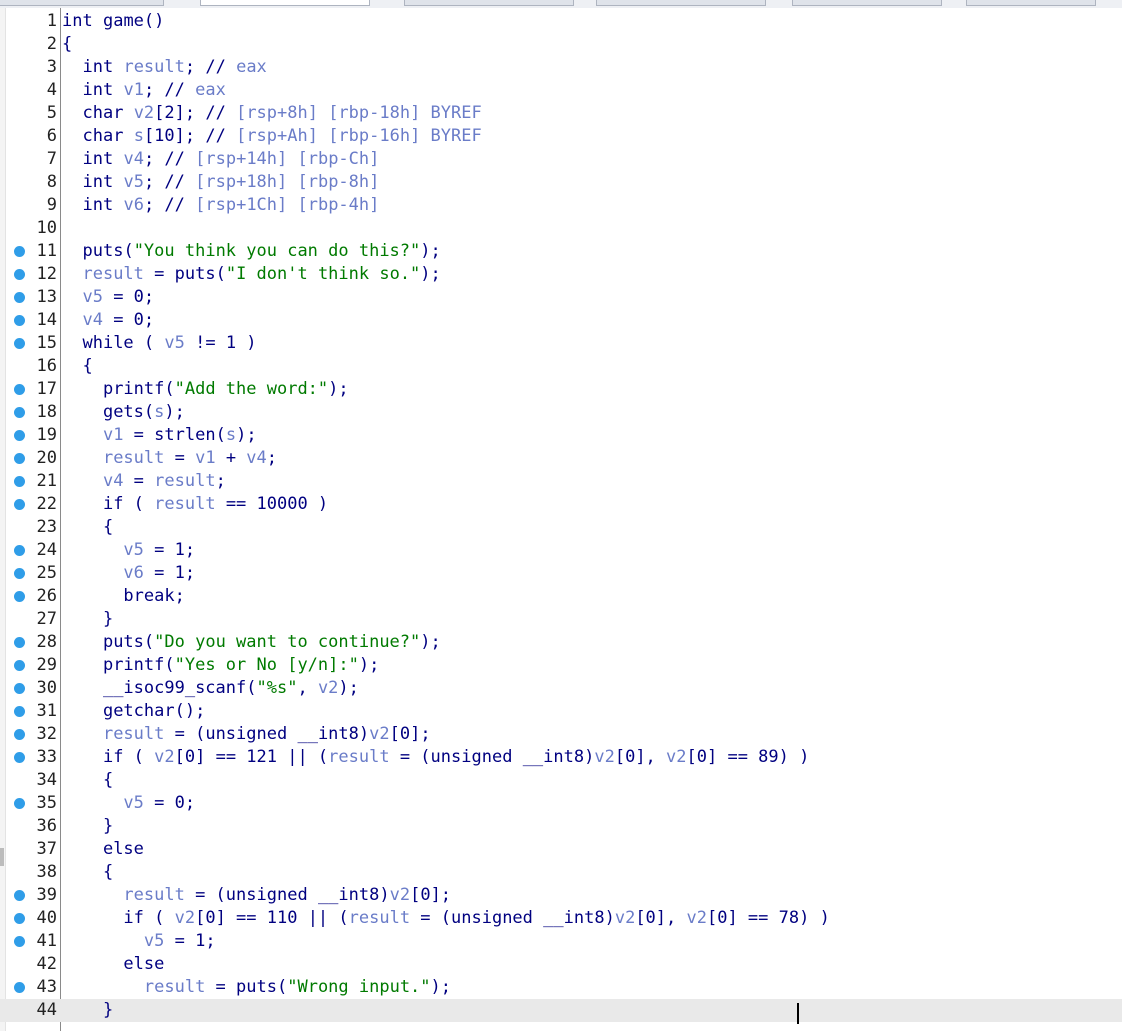  Describe the element at coordinates (46, 642) in the screenshot. I see `line-number: 28` at that location.